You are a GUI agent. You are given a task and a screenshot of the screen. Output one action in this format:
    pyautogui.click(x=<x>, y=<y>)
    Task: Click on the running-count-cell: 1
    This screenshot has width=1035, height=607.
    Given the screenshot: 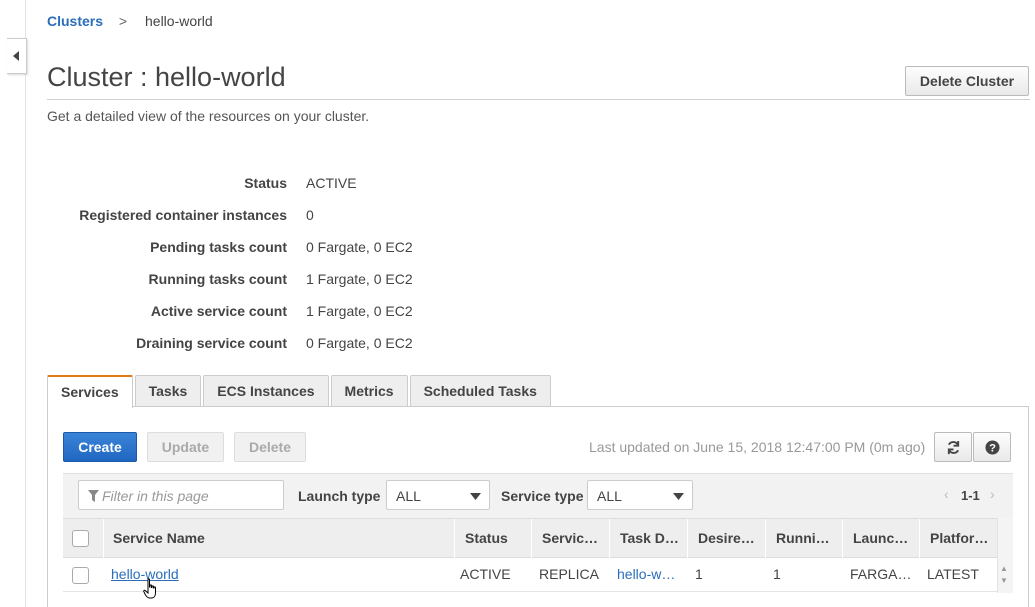 What is the action you would take?
    pyautogui.click(x=777, y=574)
    